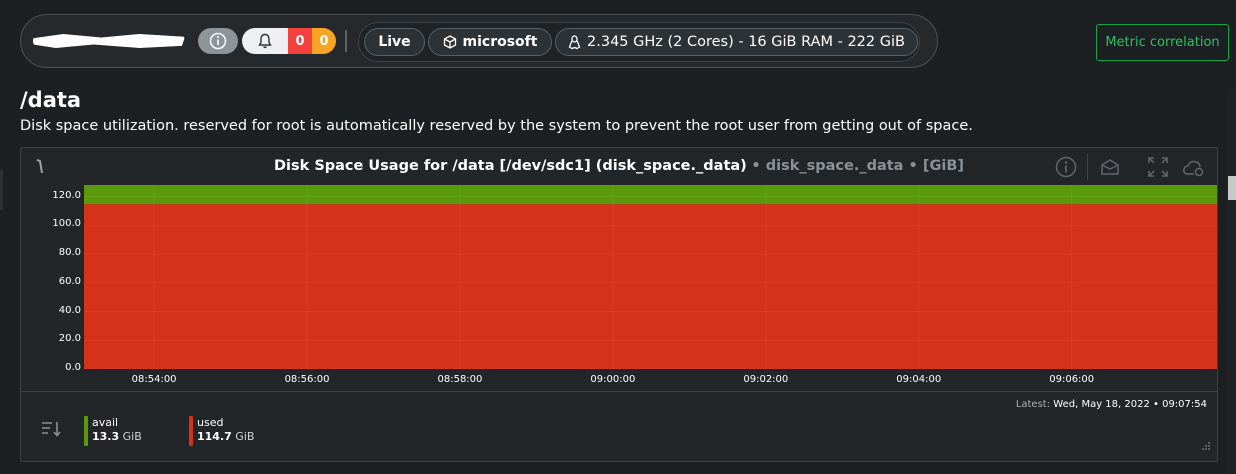 The width and height of the screenshot is (1236, 474). Describe the element at coordinates (154, 379) in the screenshot. I see `x-tick-label: 08:54:00` at that location.